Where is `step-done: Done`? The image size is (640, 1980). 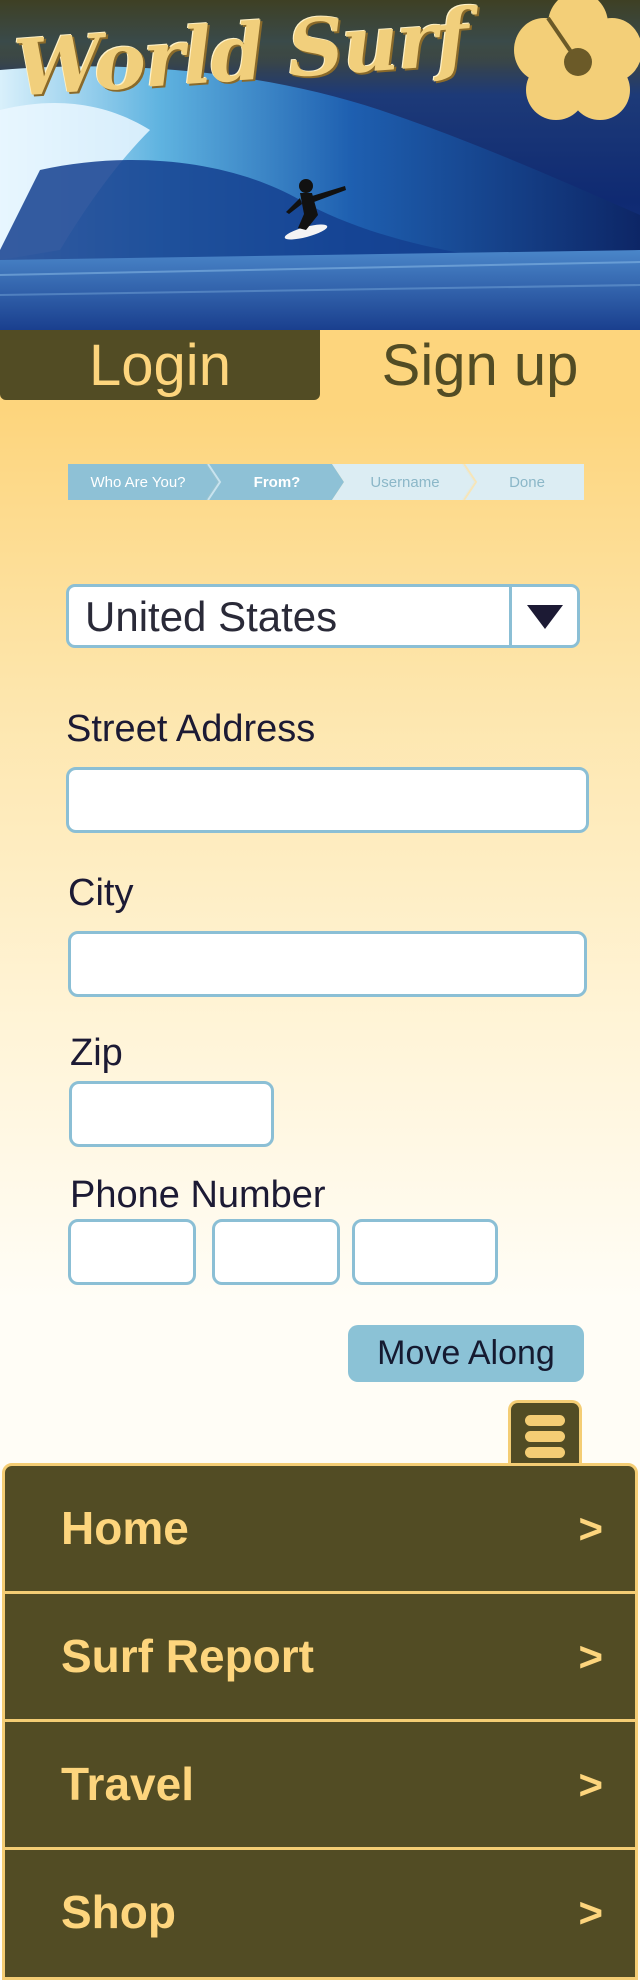
step-done: Done is located at coordinates (527, 482).